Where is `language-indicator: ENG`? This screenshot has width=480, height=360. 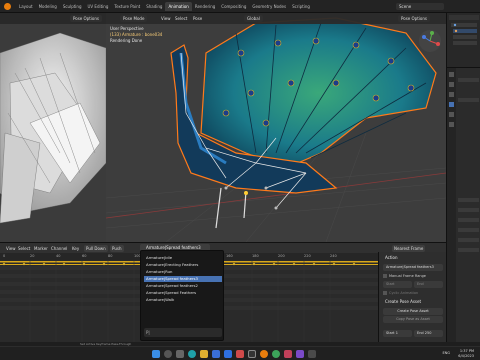
language-indicator: ENG is located at coordinates (446, 353).